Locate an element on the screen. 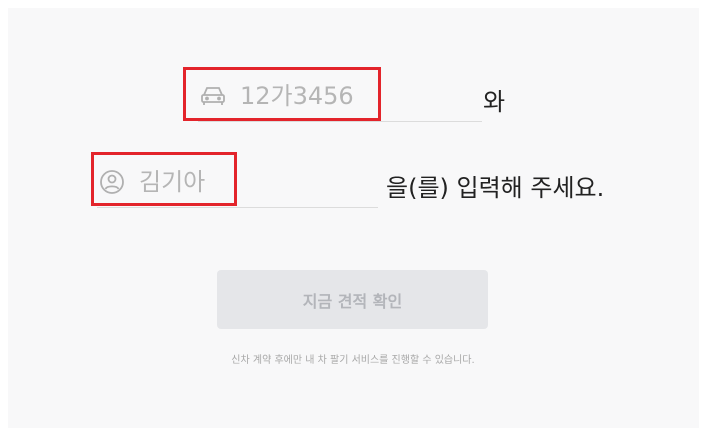 Image resolution: width=720 pixels, height=435 pixels. plate-number-field is located at coordinates (340, 96).